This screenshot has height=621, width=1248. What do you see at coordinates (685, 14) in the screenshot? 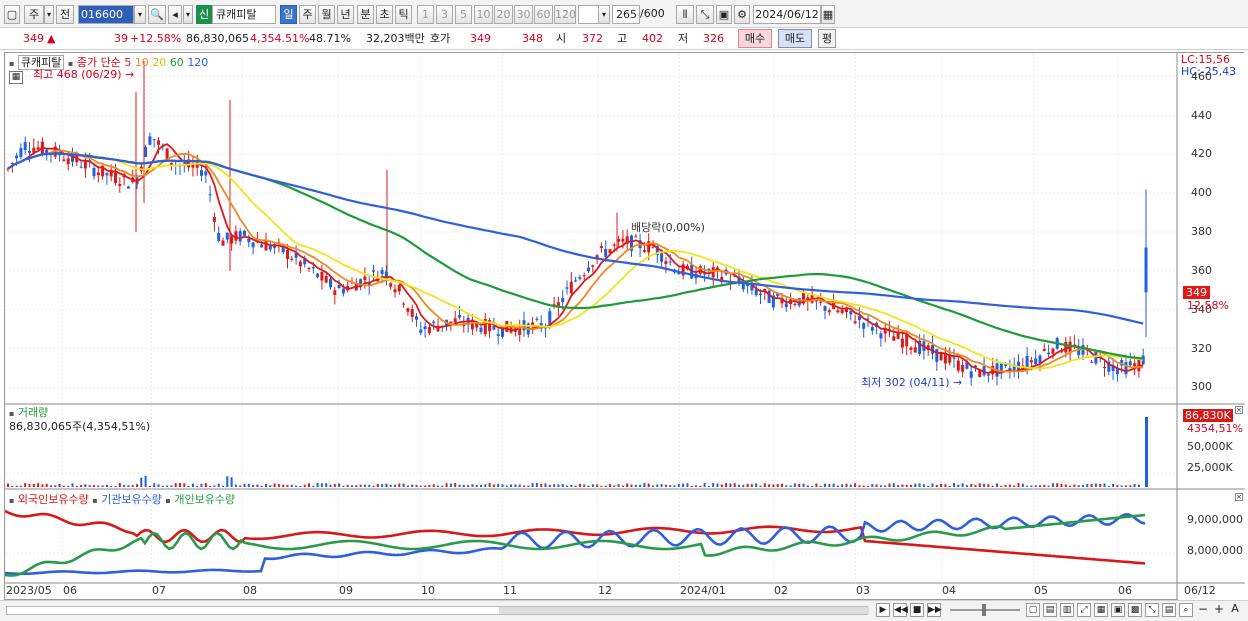
I see `candle-icon: ⫴` at bounding box center [685, 14].